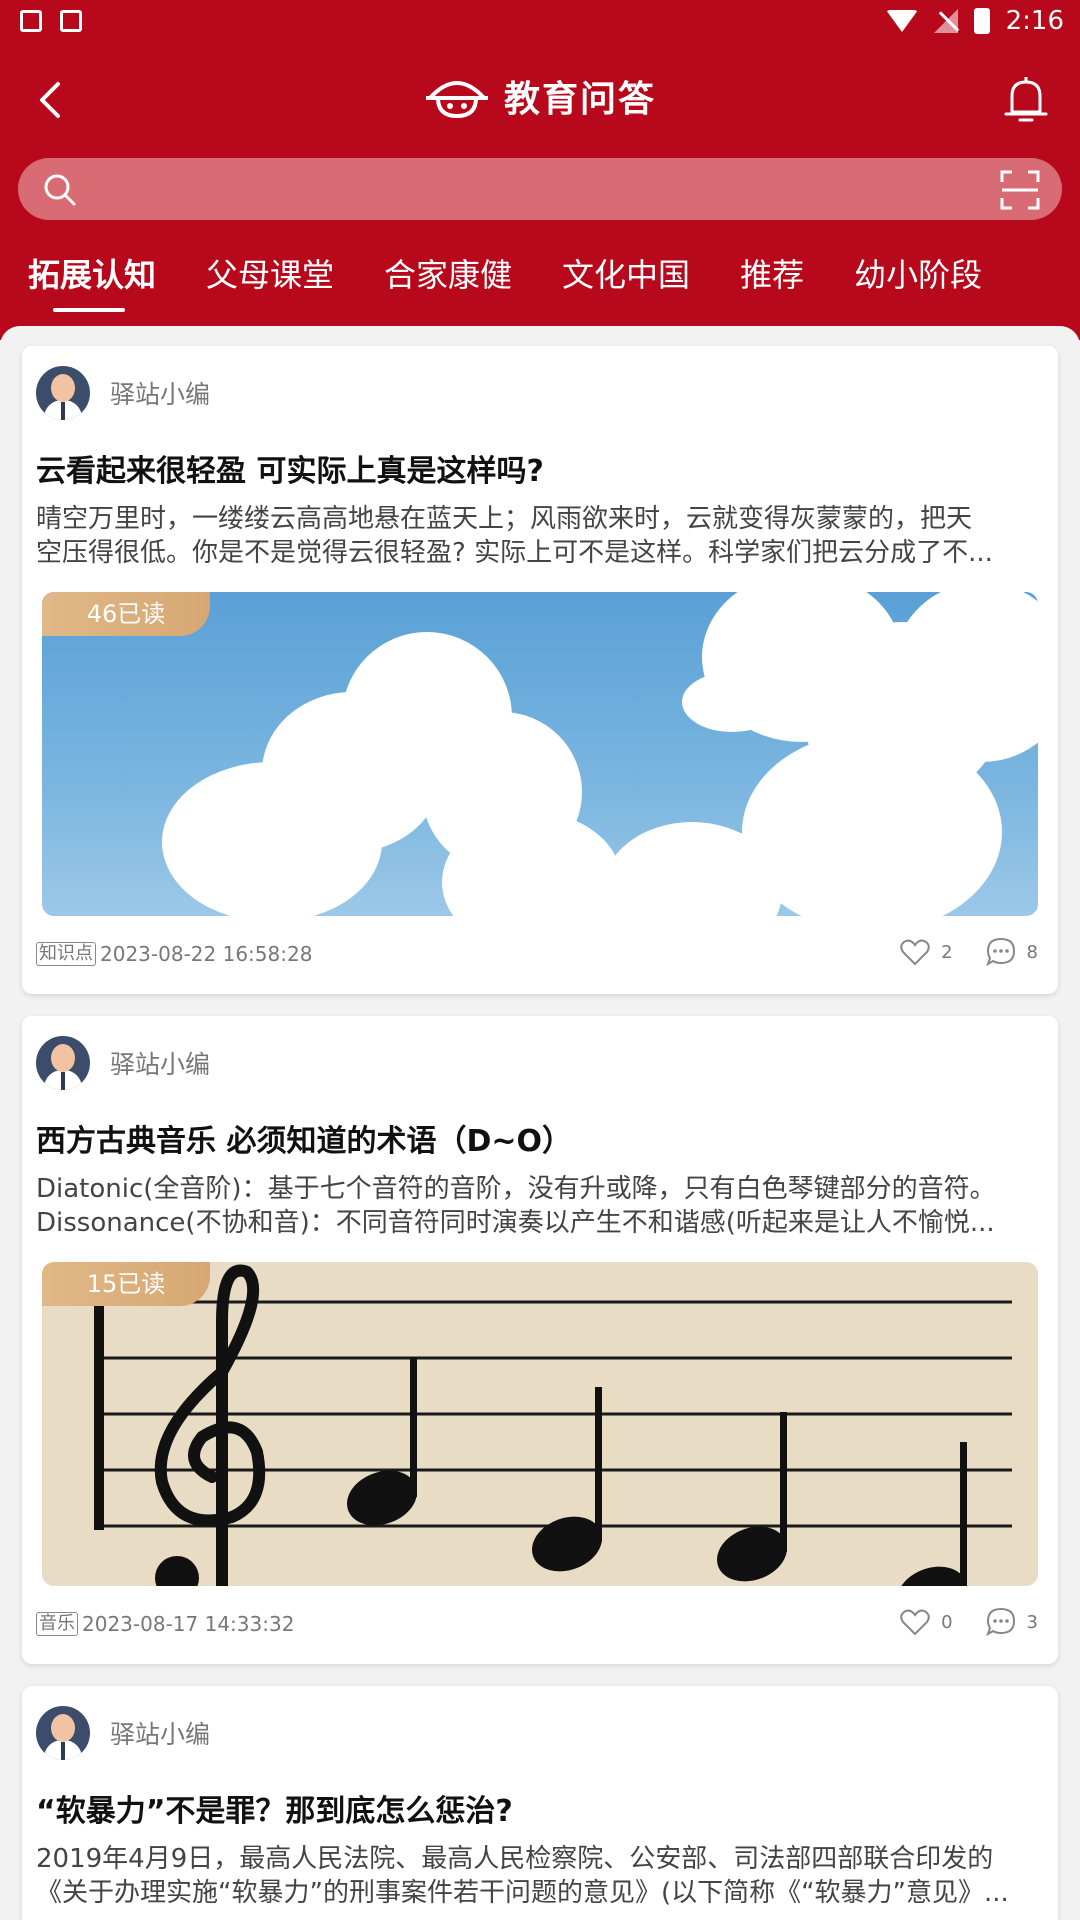  I want to click on tab-preschool-stage: 幼小阶段, so click(915, 280).